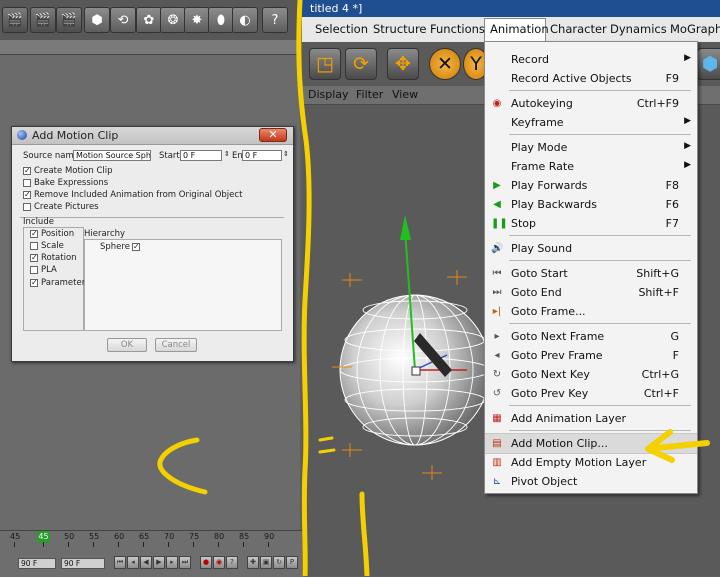  Describe the element at coordinates (34, 283) in the screenshot. I see `parameter-checkbox: ✓` at that location.